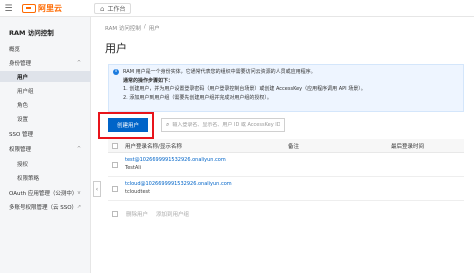 This screenshot has height=273, width=474. I want to click on delete-user-button: 删除用户, so click(137, 214).